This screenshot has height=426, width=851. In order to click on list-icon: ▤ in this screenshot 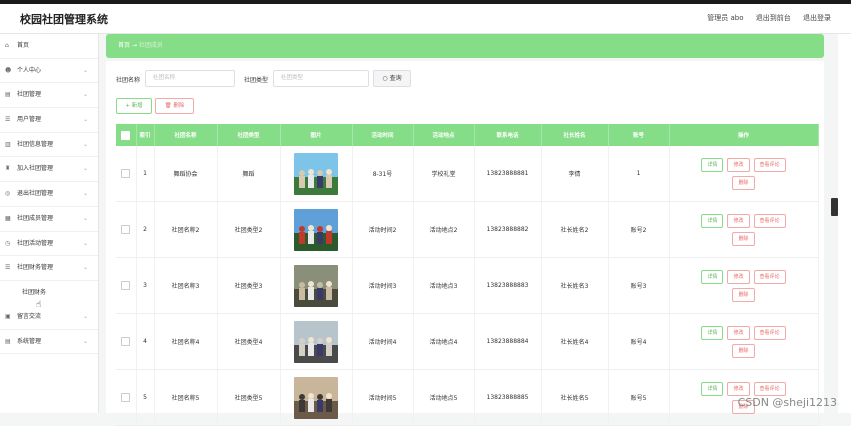, I will do `click(8, 95)`.